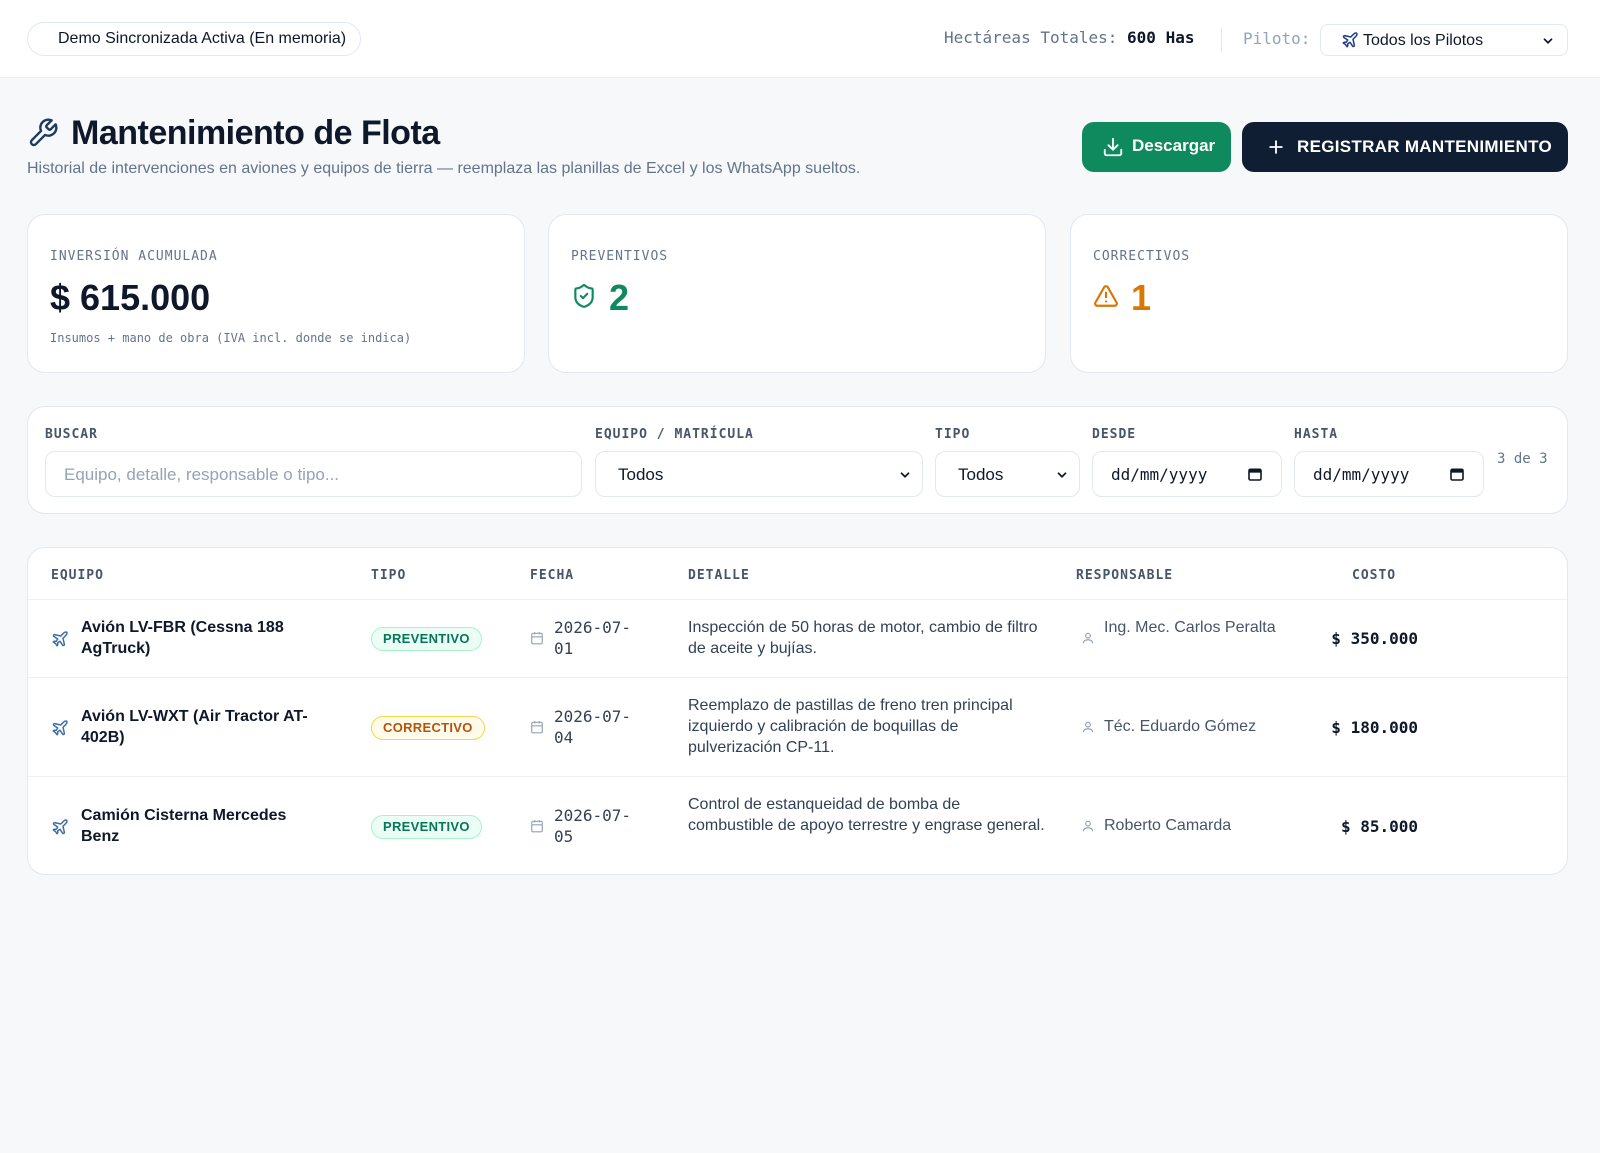 The image size is (1600, 1153). Describe the element at coordinates (1159, 474) in the screenshot. I see `desde-date-value: dd/mm/yyyy` at that location.